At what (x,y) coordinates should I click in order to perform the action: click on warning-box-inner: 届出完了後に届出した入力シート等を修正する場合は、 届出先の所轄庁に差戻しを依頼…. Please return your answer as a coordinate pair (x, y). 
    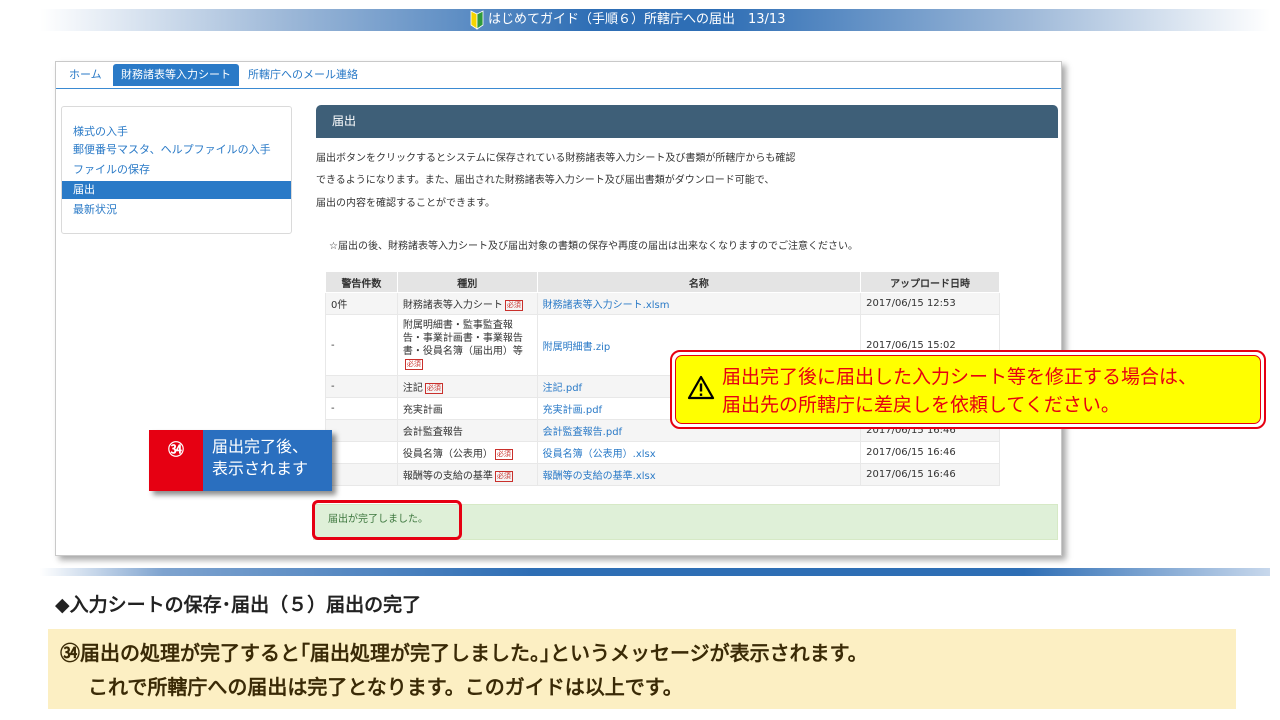
    Looking at the image, I should click on (968, 389).